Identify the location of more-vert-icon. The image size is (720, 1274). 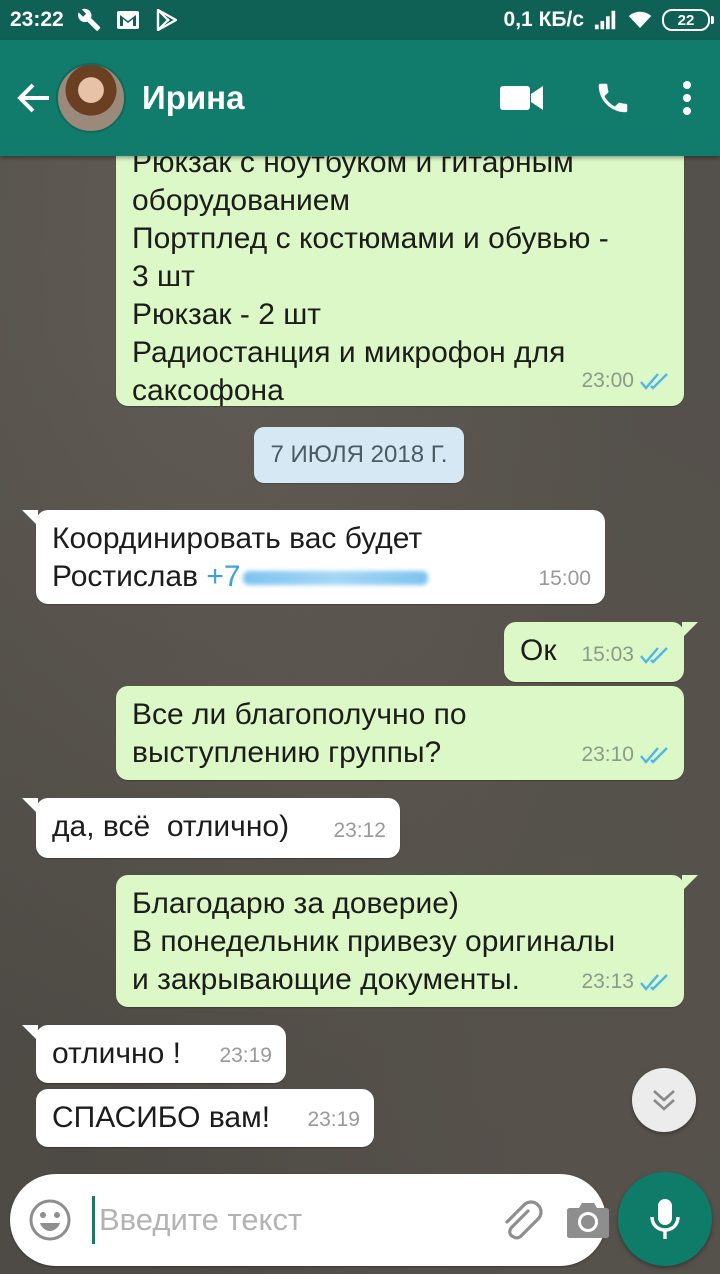
(687, 98).